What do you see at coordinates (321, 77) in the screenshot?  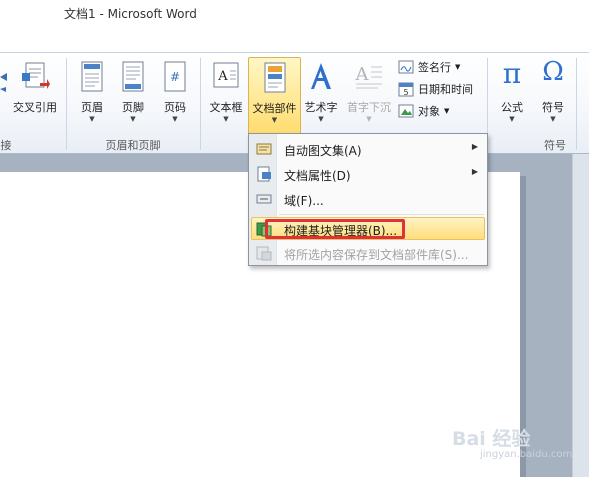 I see `wordart-icon` at bounding box center [321, 77].